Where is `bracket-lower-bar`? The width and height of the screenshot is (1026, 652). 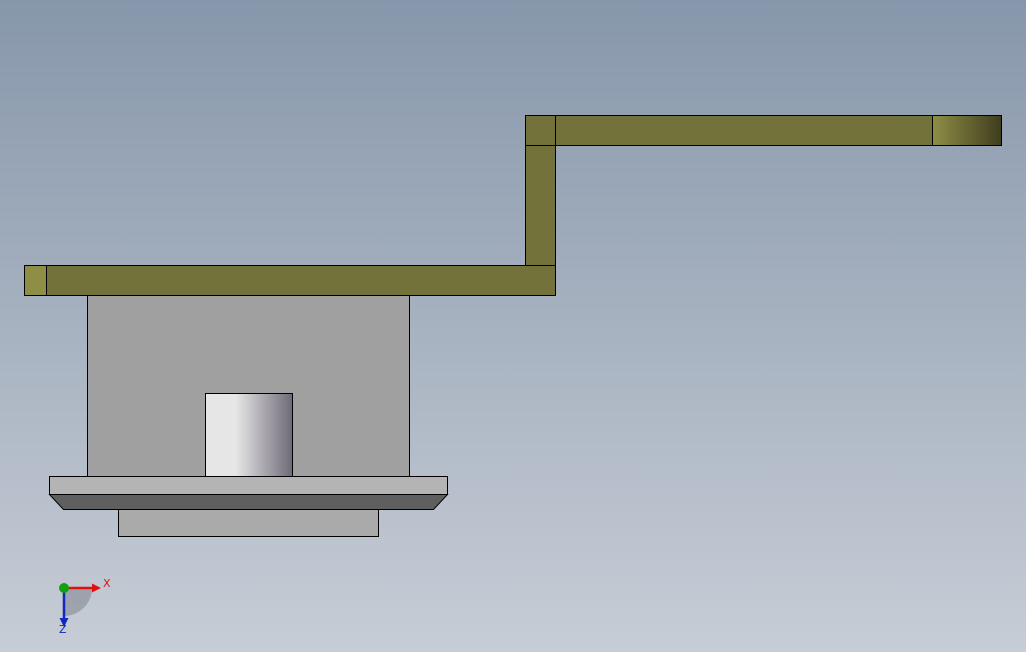 bracket-lower-bar is located at coordinates (290, 280).